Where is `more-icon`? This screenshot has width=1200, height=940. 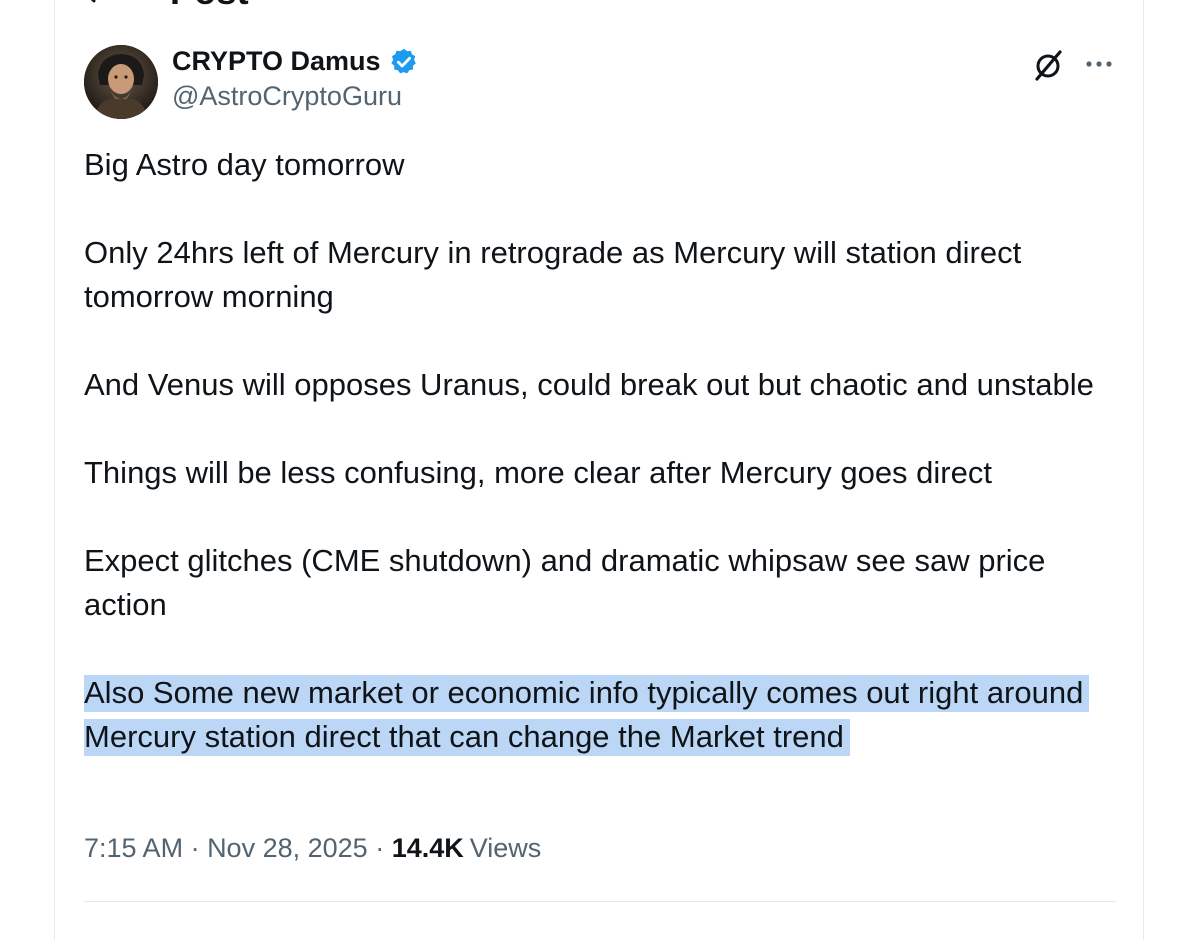
more-icon is located at coordinates (1099, 64).